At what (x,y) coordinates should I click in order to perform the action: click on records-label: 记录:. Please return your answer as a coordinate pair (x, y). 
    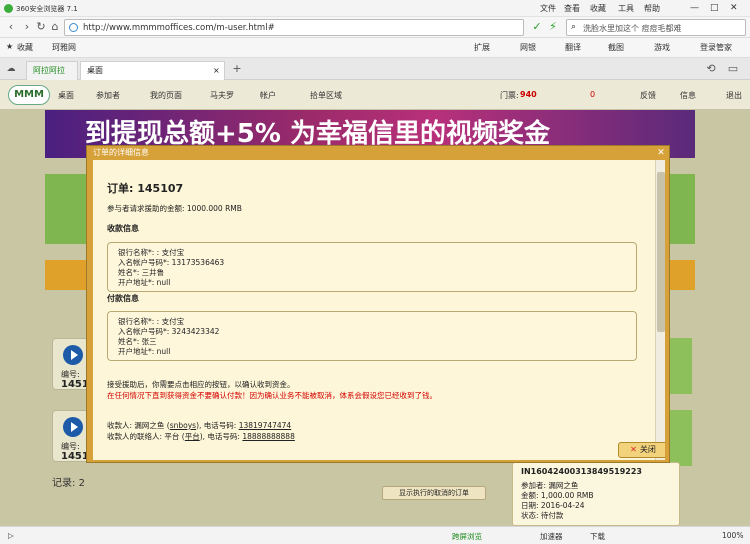
    Looking at the image, I should click on (64, 483).